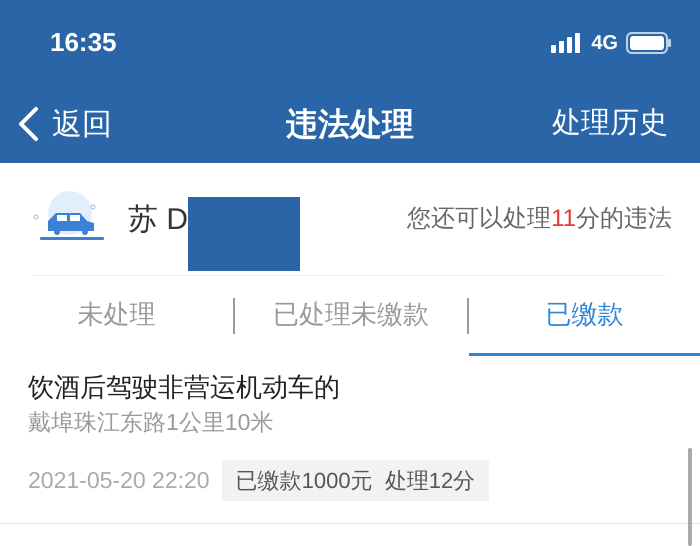 Image resolution: width=700 pixels, height=546 pixels. Describe the element at coordinates (184, 387) in the screenshot. I see `violation-title: 饮酒后驾驶非营运机动车的` at that location.